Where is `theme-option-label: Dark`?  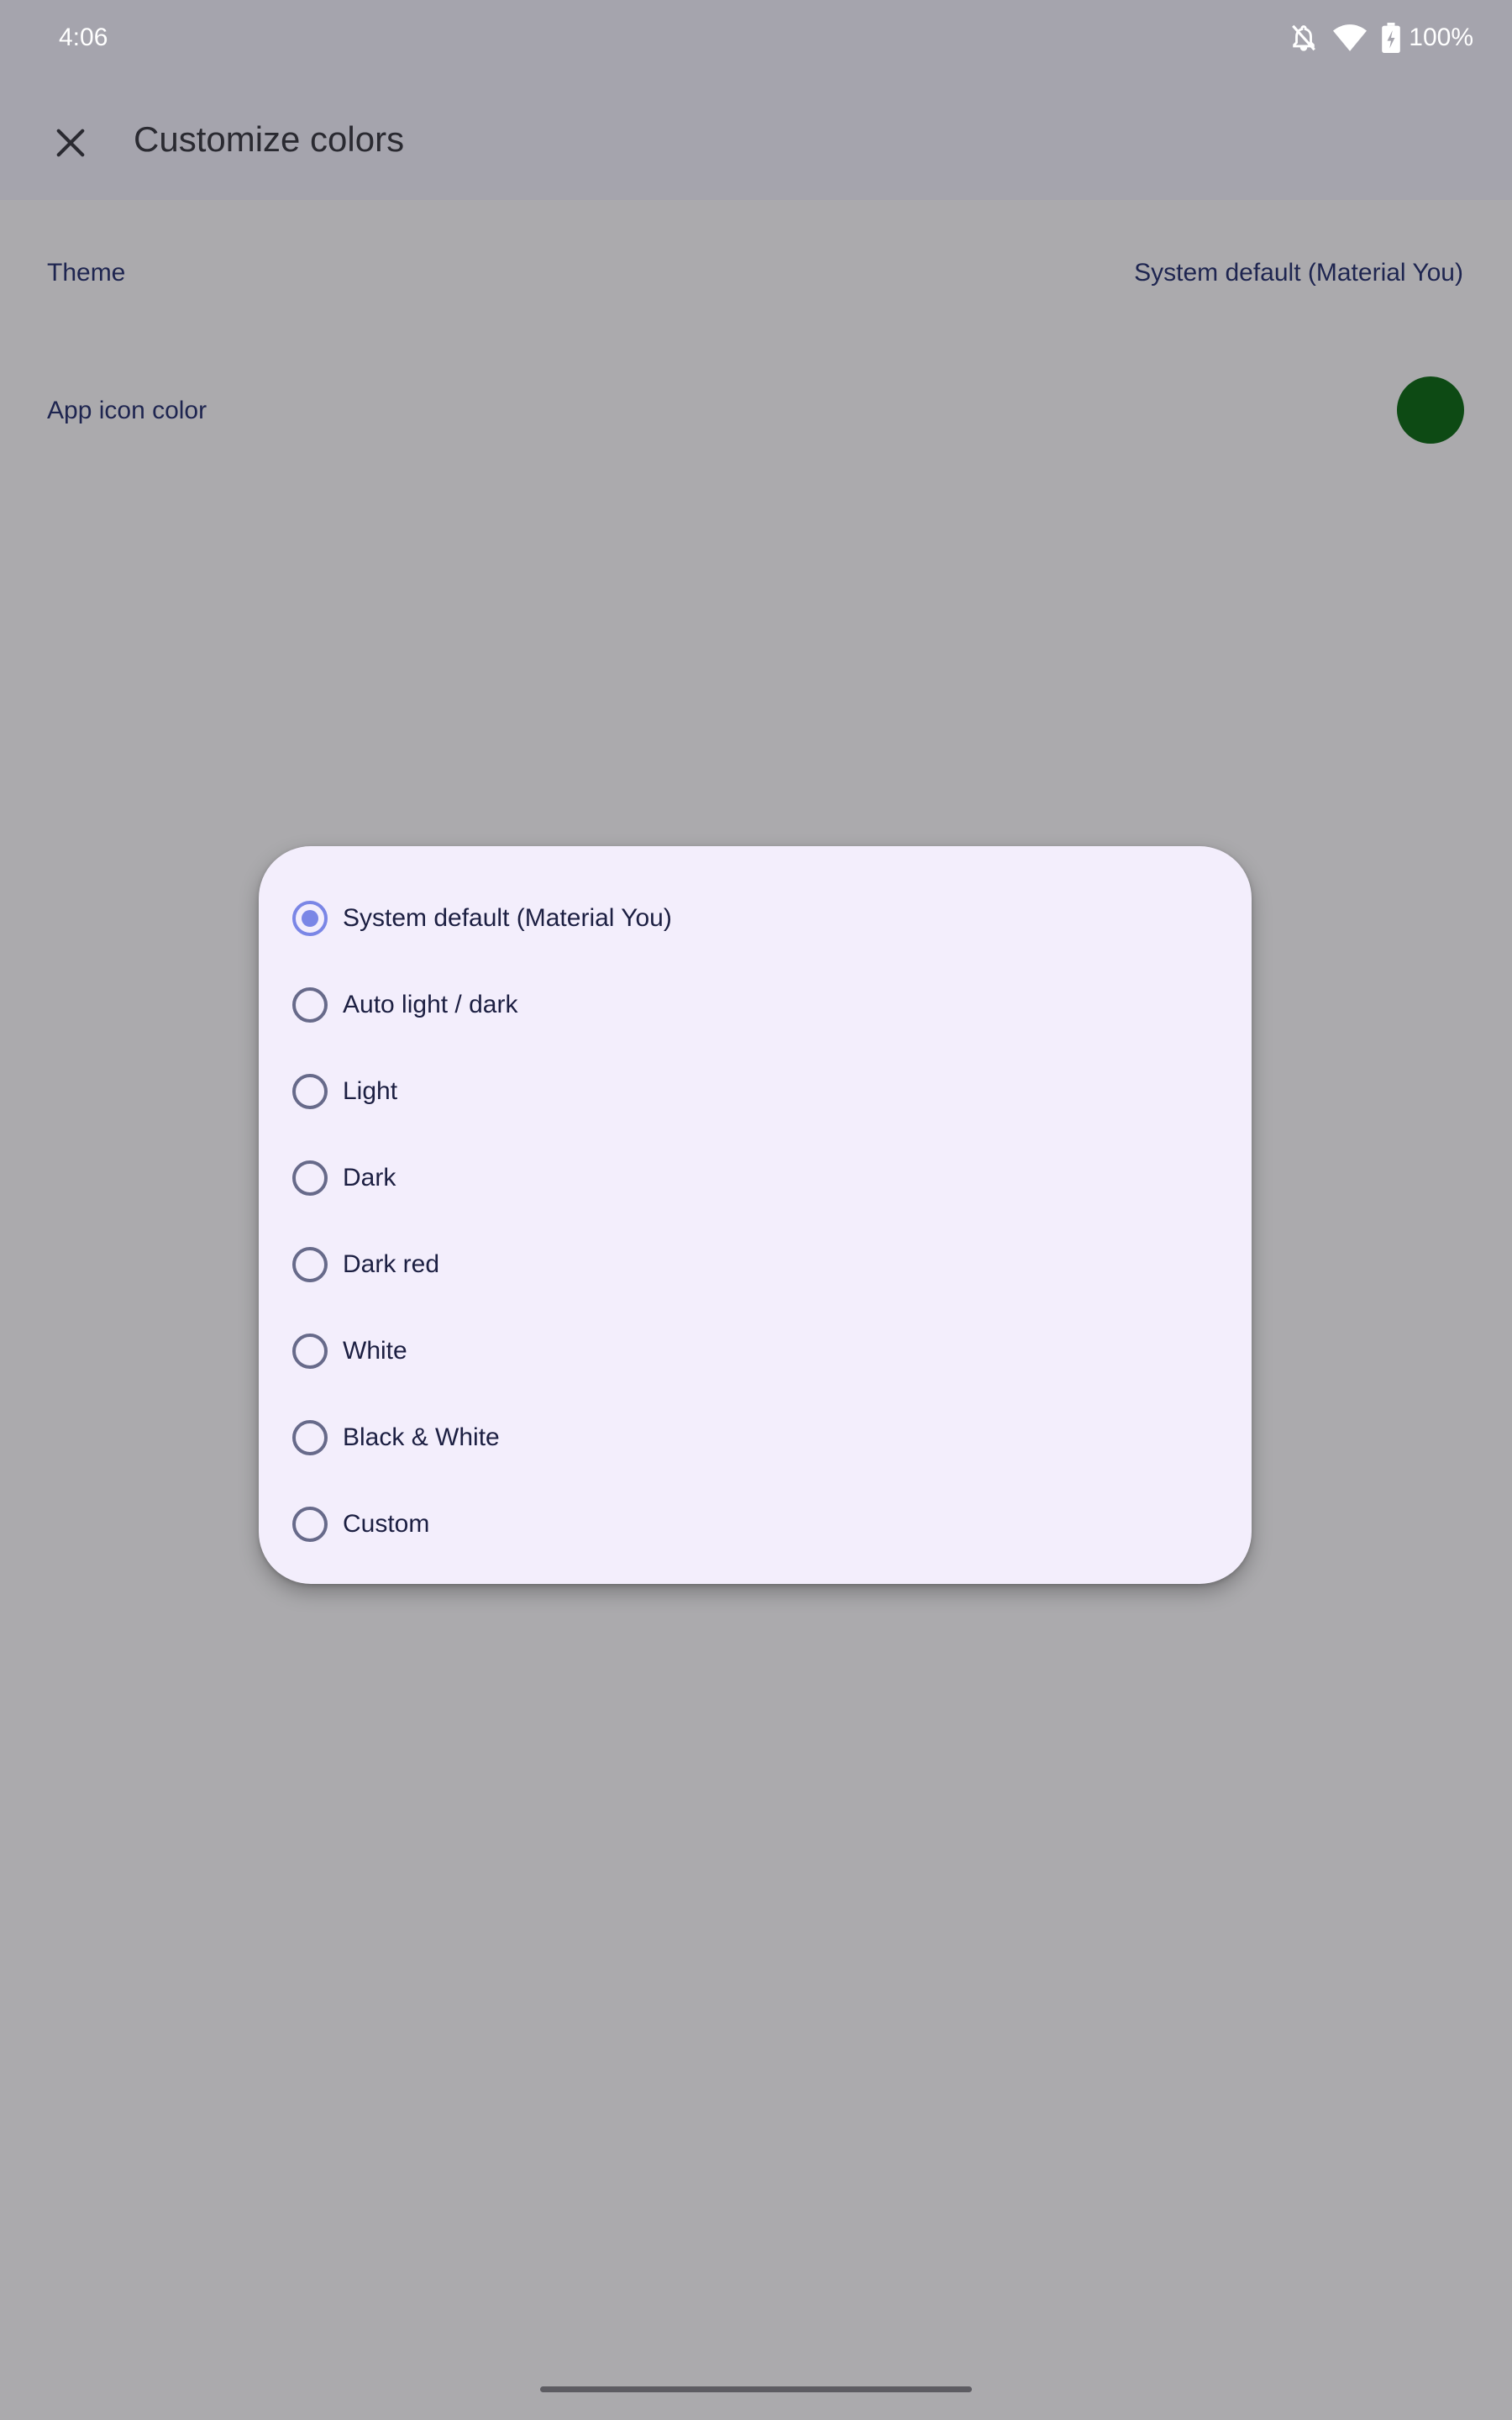 theme-option-label: Dark is located at coordinates (369, 1178).